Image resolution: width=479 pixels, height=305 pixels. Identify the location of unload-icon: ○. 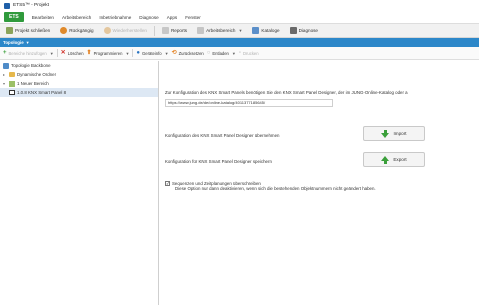
(208, 53).